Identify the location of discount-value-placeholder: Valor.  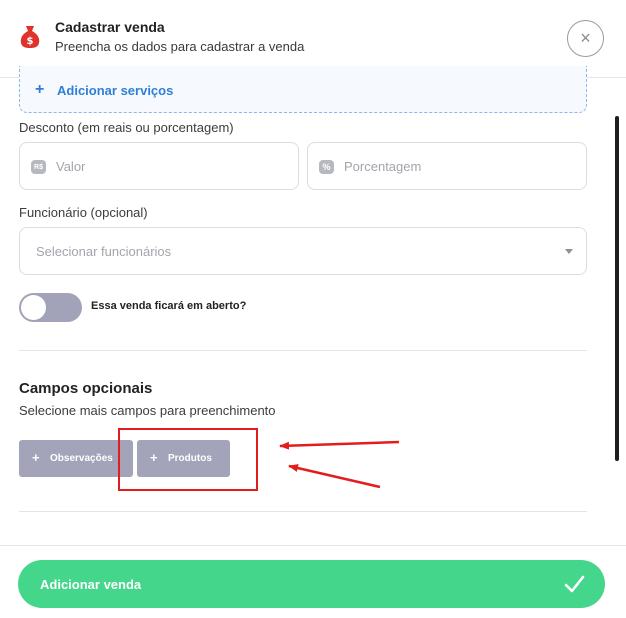
(71, 166).